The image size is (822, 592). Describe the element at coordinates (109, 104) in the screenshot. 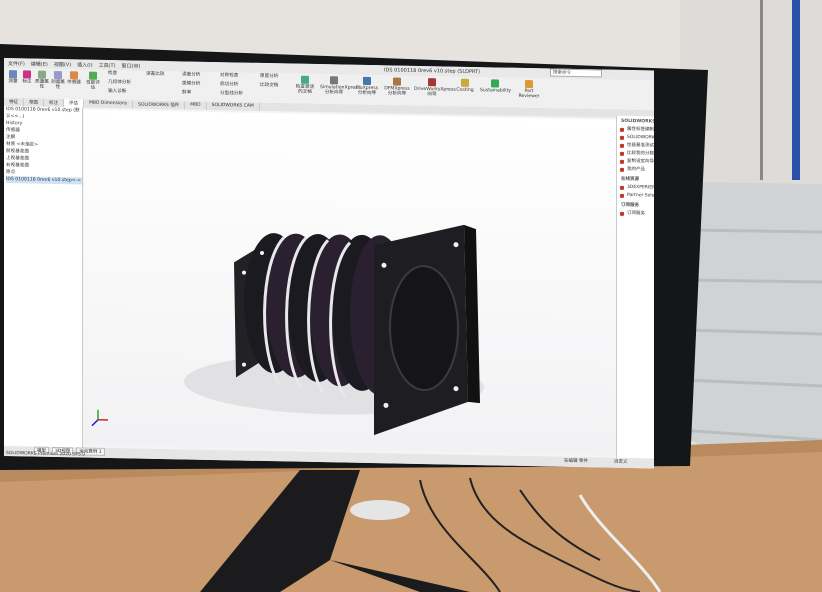

I see `tab-mbd-dimensions: MBD Dimensions` at that location.